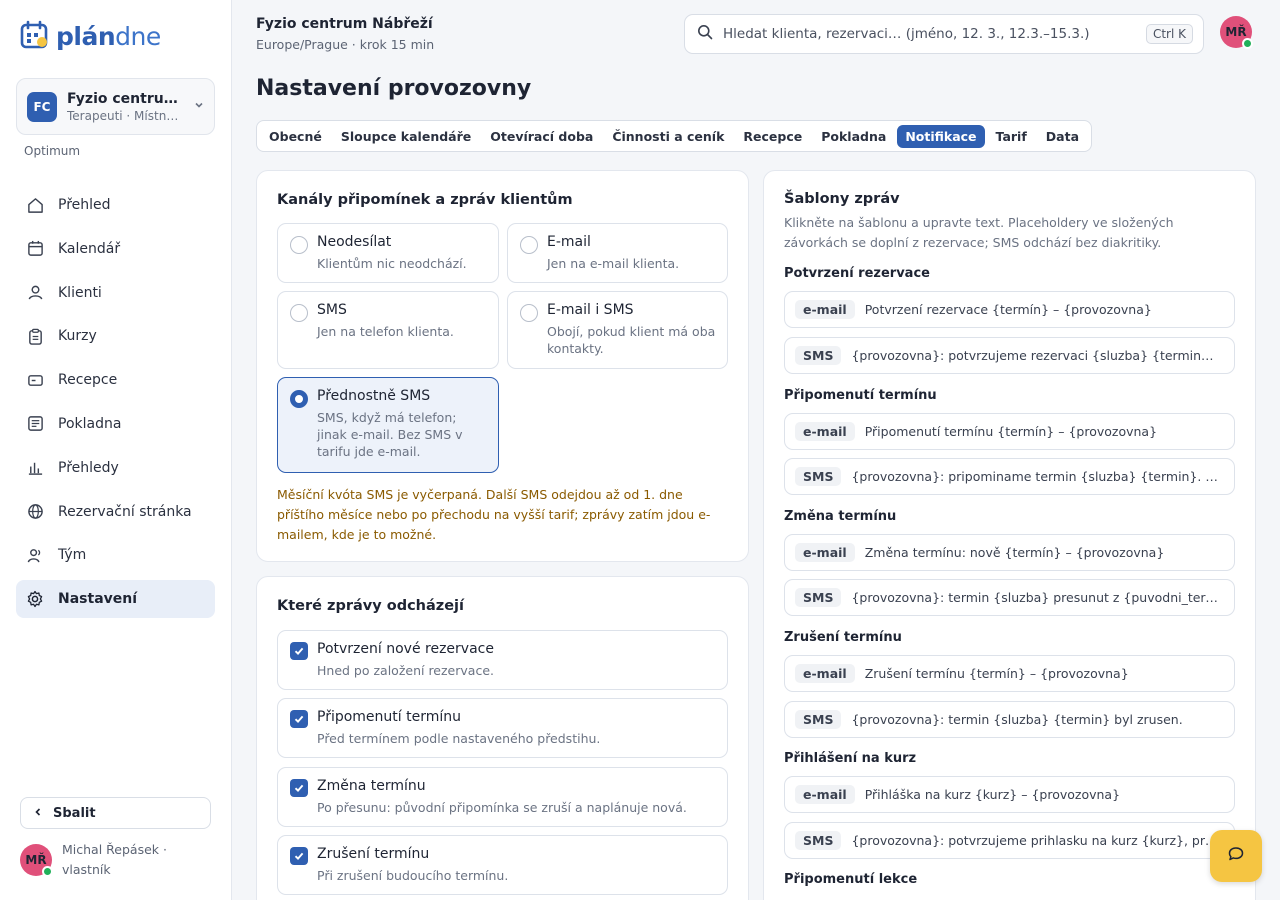 The image size is (1280, 900). I want to click on avatar: MŘ, so click(36, 860).